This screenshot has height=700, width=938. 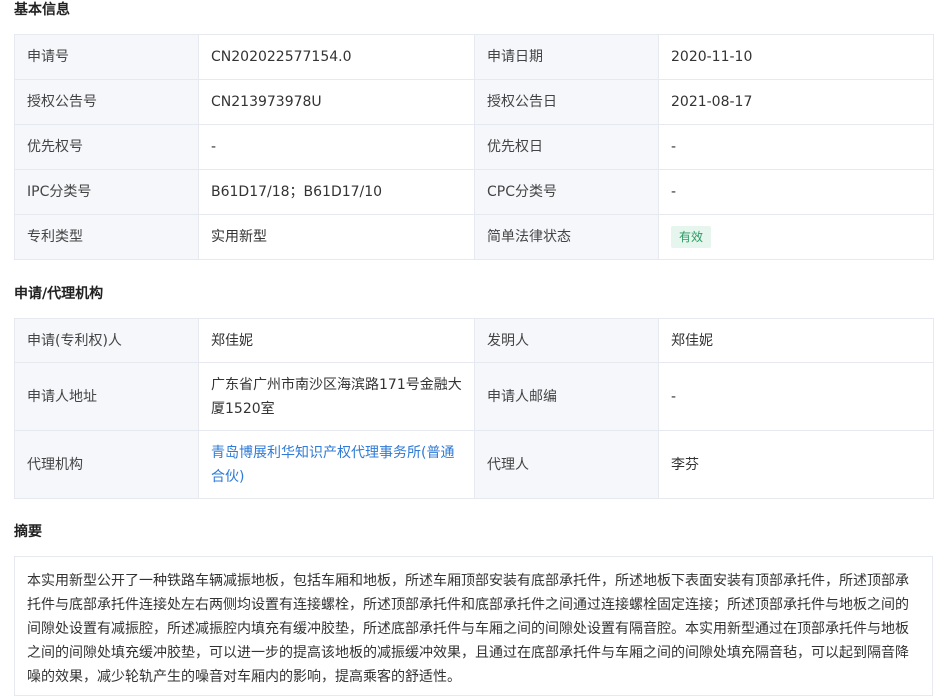 What do you see at coordinates (566, 57) in the screenshot?
I see `label-application-date: 申请日期` at bounding box center [566, 57].